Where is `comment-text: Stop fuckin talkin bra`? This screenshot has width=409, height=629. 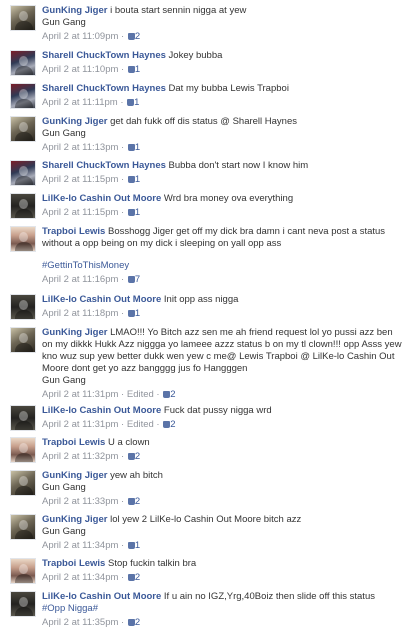 comment-text: Stop fuckin talkin bra is located at coordinates (152, 563).